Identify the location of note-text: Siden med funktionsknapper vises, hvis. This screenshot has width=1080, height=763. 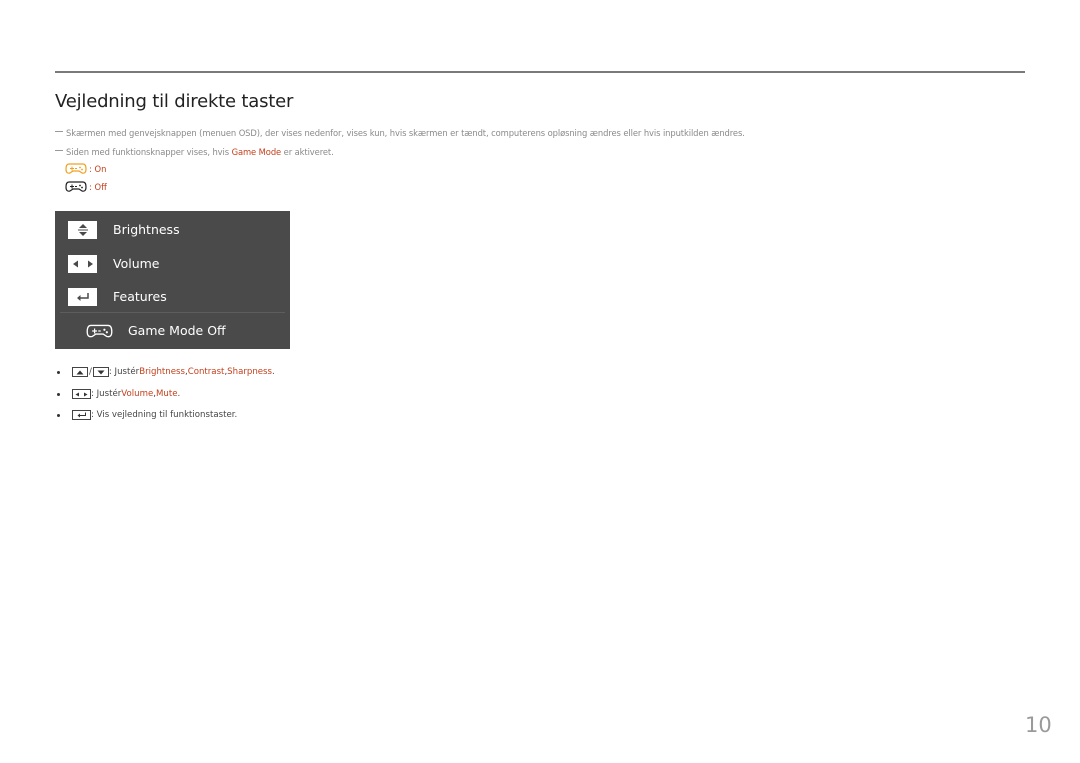
(149, 152).